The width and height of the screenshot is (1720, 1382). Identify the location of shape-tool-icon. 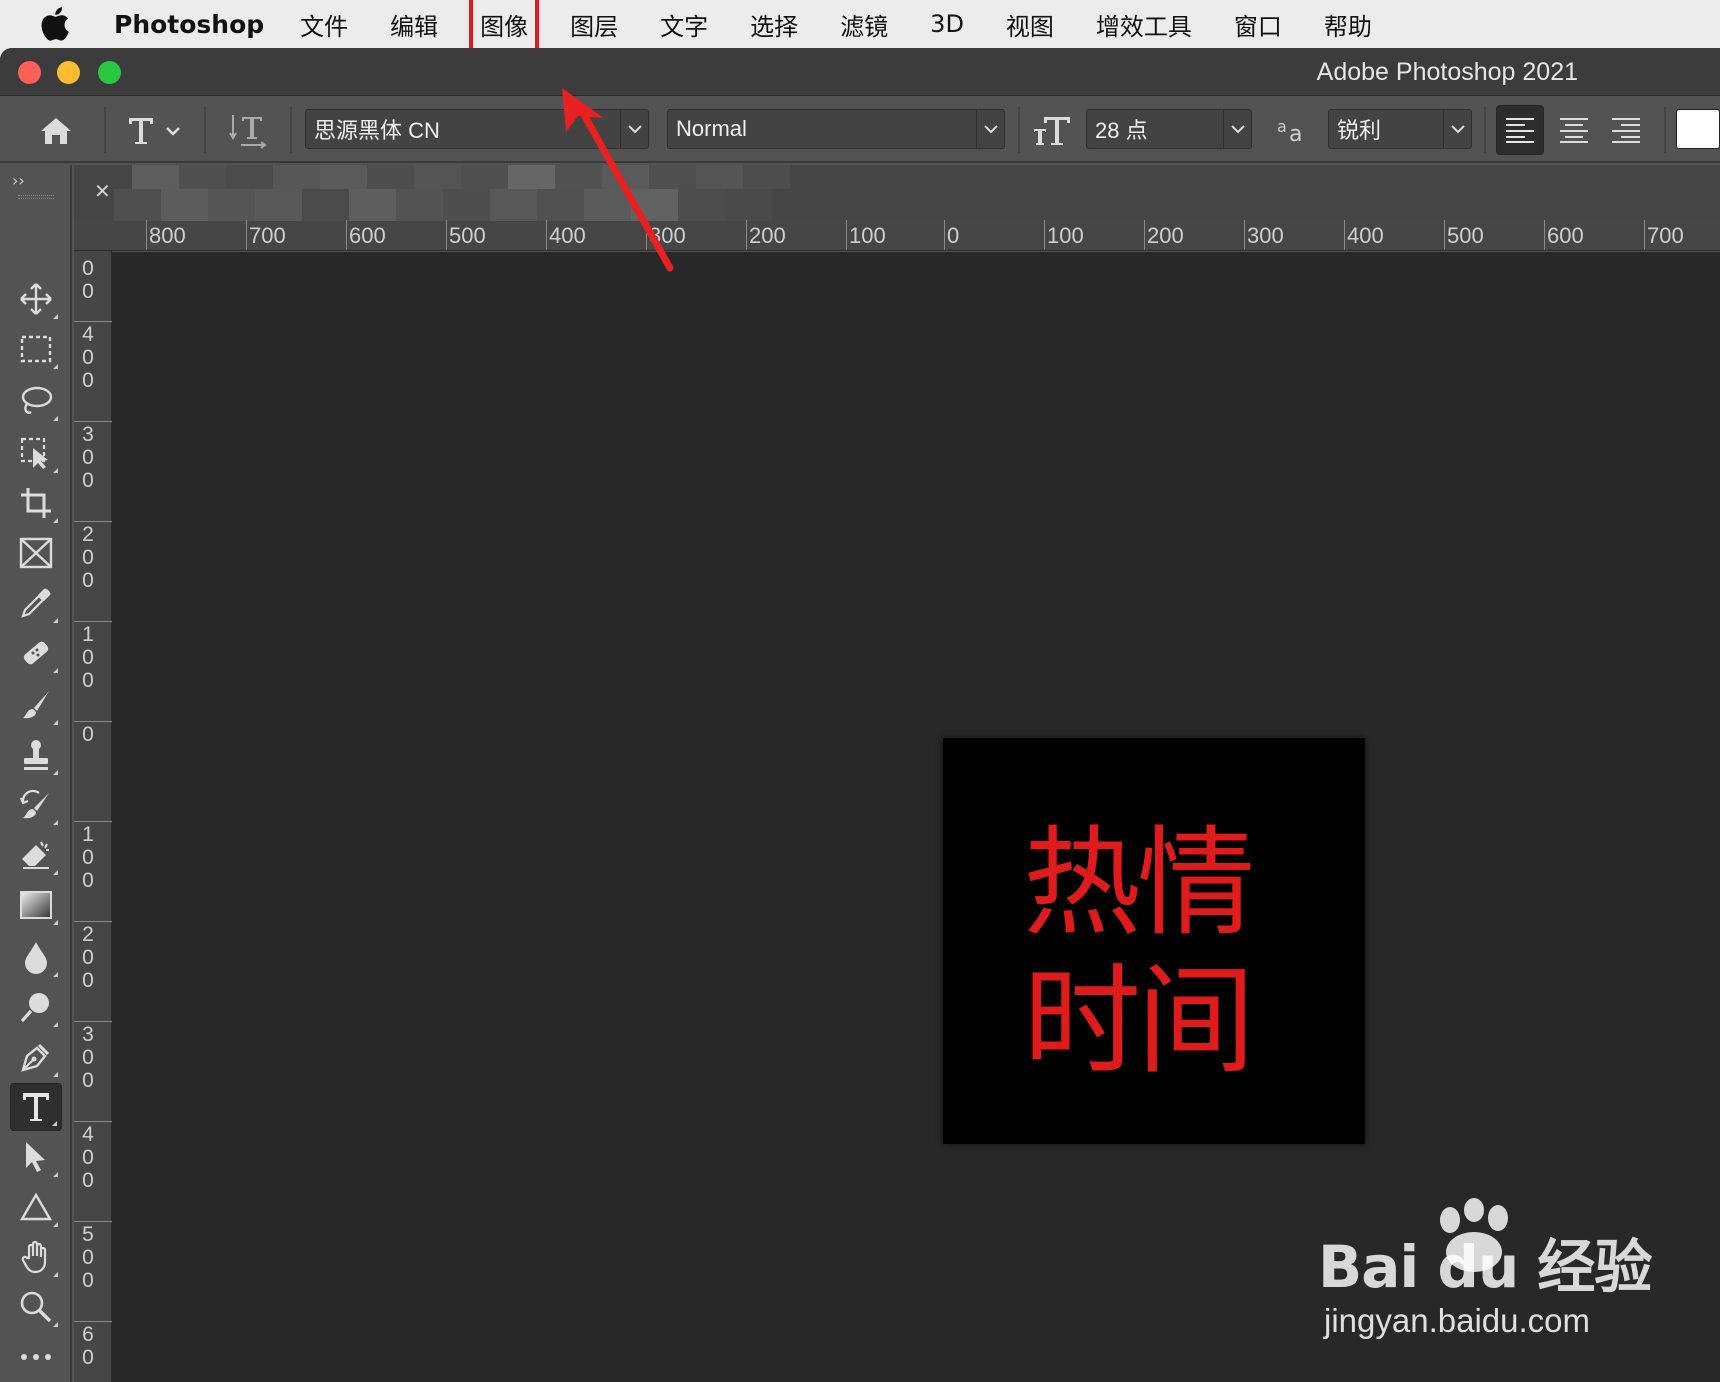
(36, 1207).